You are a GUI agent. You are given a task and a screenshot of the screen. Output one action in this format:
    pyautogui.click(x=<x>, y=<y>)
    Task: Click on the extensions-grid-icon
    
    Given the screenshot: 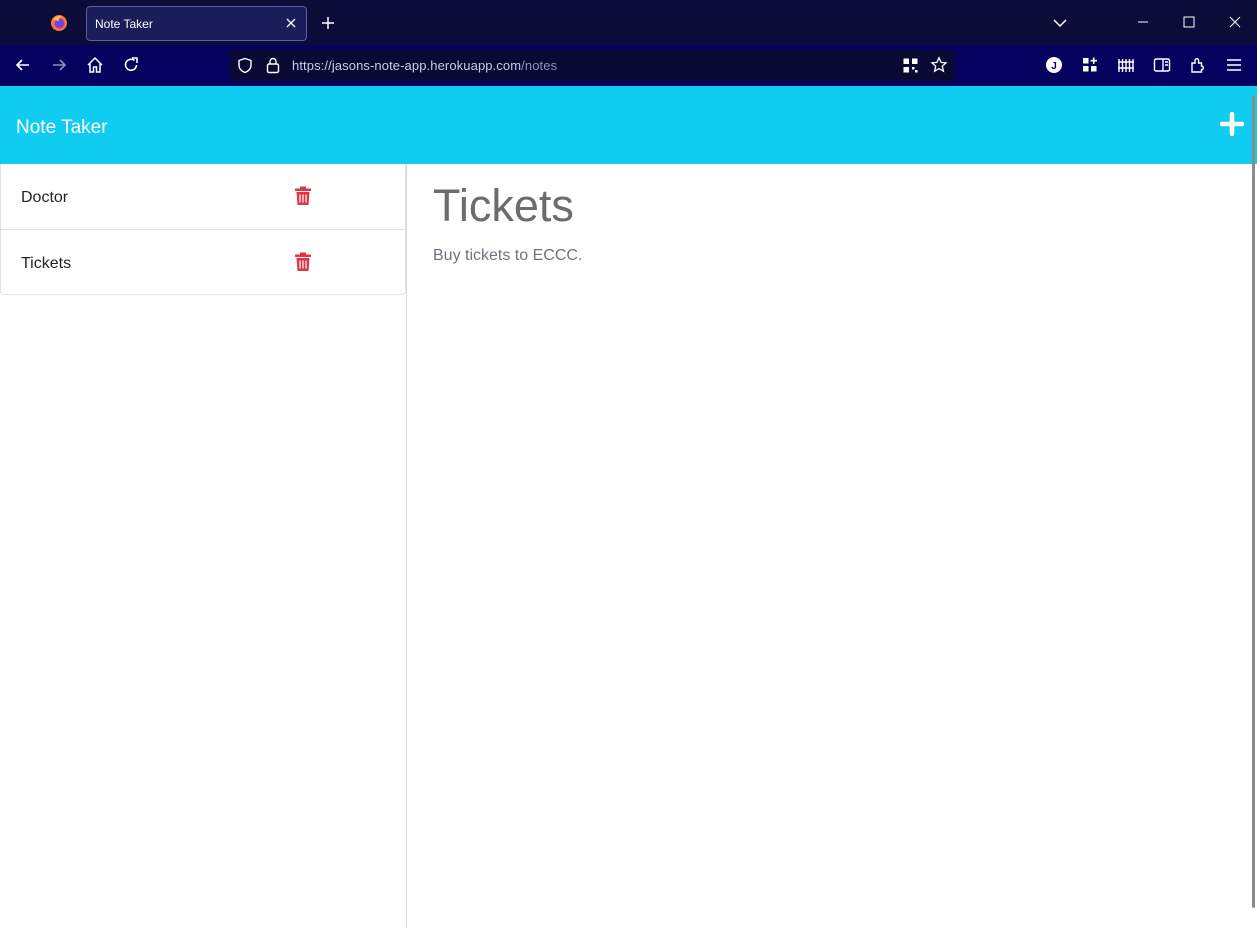 What is the action you would take?
    pyautogui.click(x=1090, y=65)
    